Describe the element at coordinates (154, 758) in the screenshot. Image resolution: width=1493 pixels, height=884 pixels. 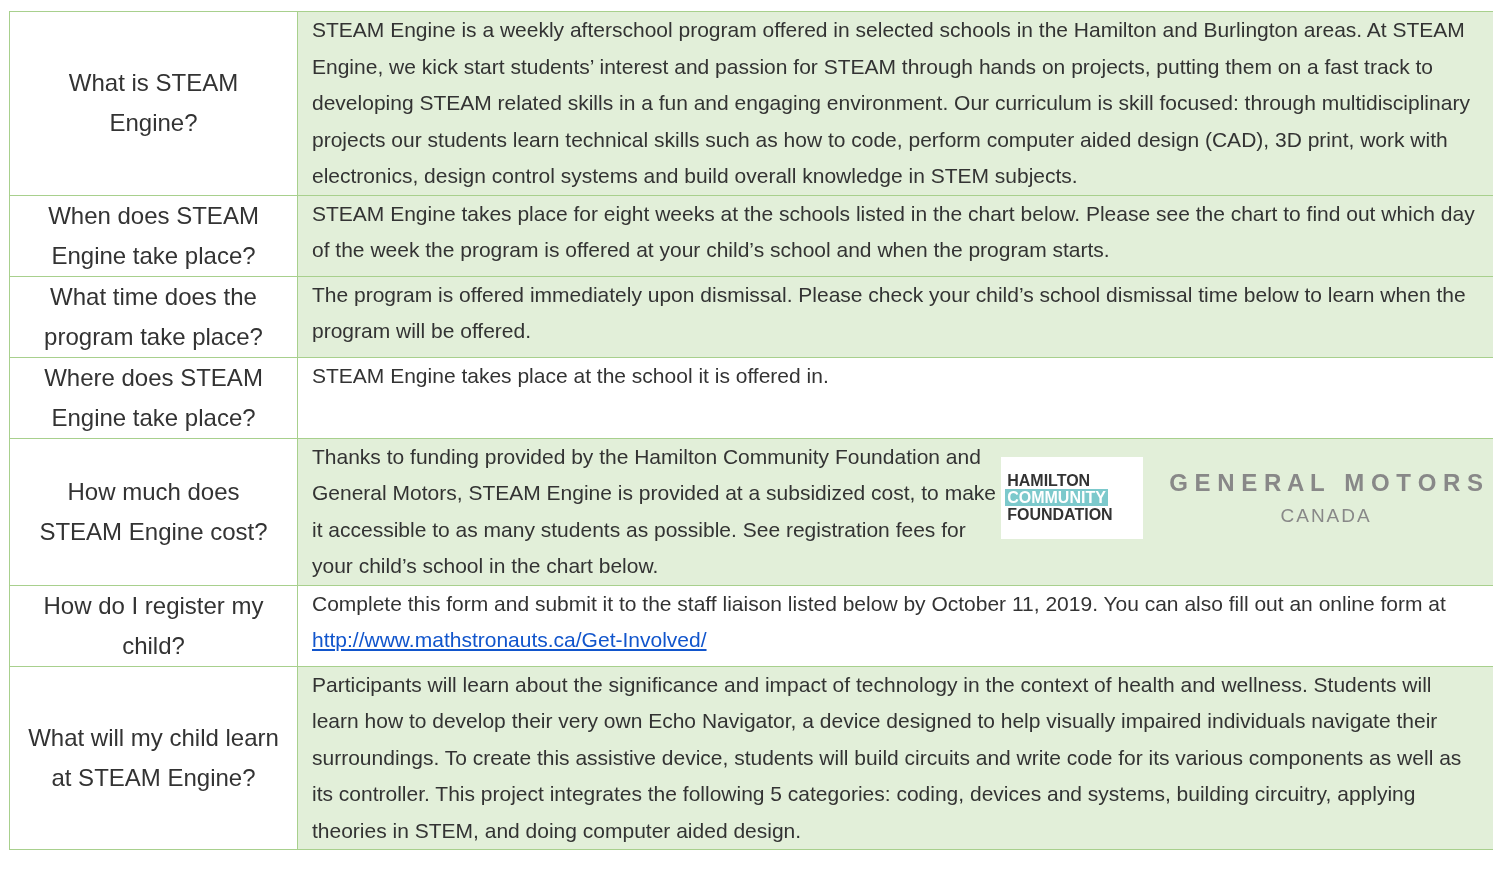
I see `question-cell: What will my child learn at STEAM Engine?` at that location.